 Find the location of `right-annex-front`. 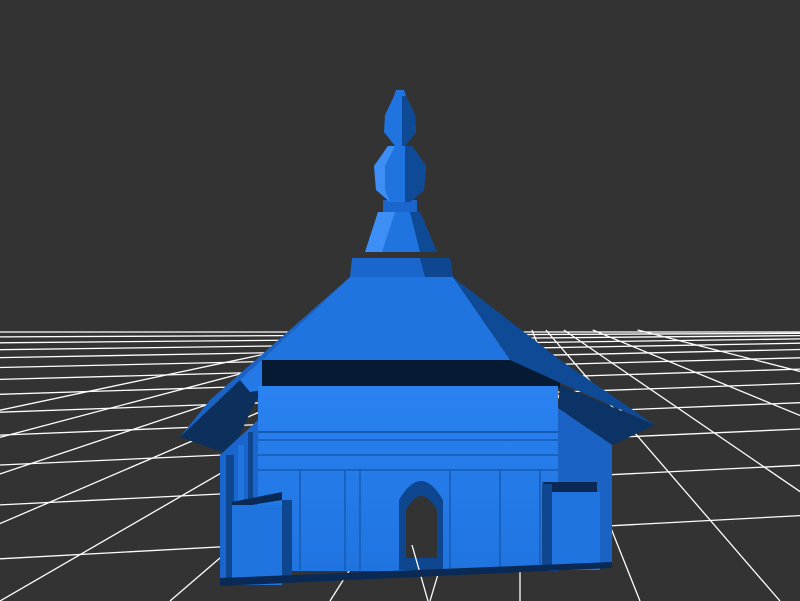

right-annex-front is located at coordinates (576, 531).